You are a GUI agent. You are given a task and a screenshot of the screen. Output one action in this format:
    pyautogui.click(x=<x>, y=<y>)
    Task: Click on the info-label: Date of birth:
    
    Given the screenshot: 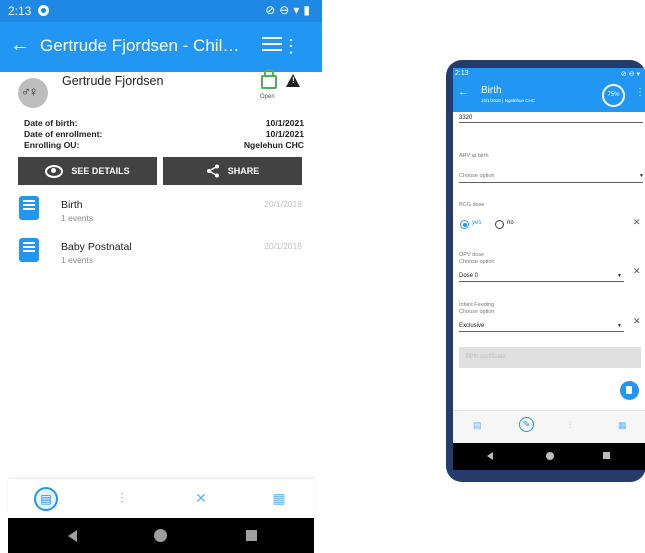 What is the action you would take?
    pyautogui.click(x=51, y=123)
    